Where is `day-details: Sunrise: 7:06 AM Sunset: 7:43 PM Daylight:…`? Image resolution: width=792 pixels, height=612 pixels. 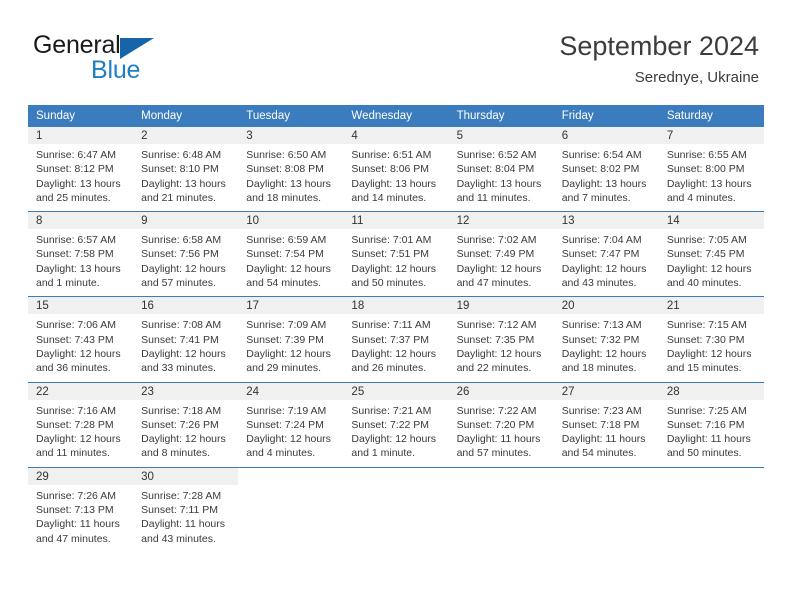
day-details: Sunrise: 7:06 AM Sunset: 7:43 PM Daylight:… is located at coordinates (80, 347).